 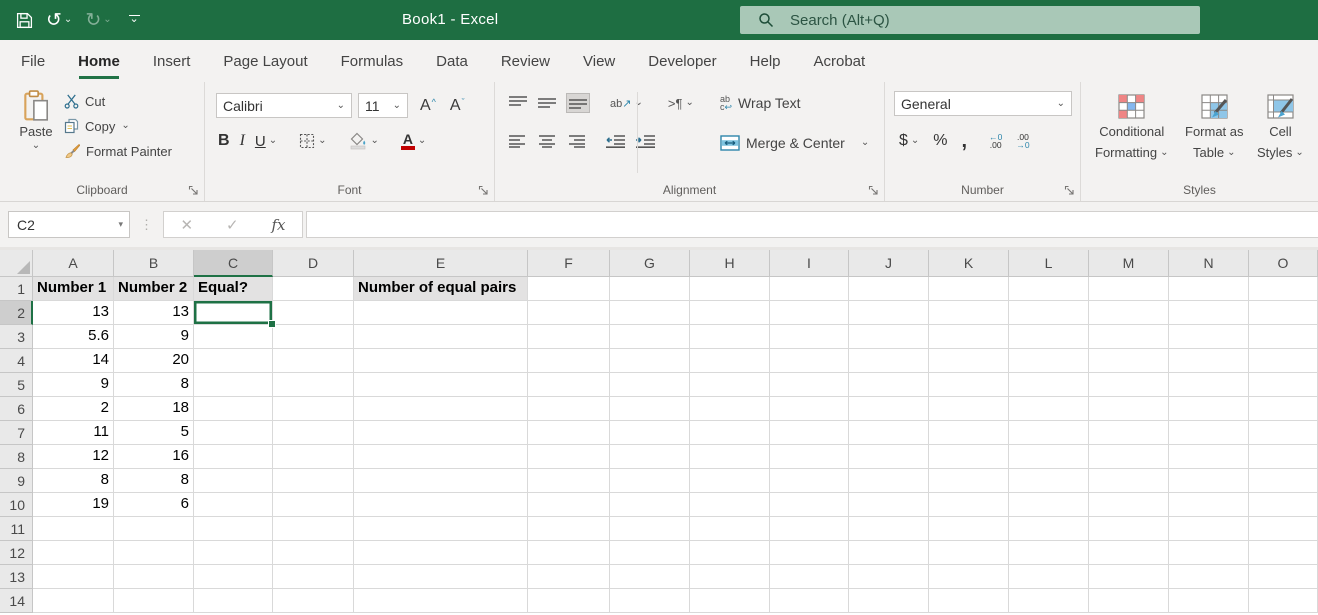 I want to click on bold-button: B, so click(x=224, y=141).